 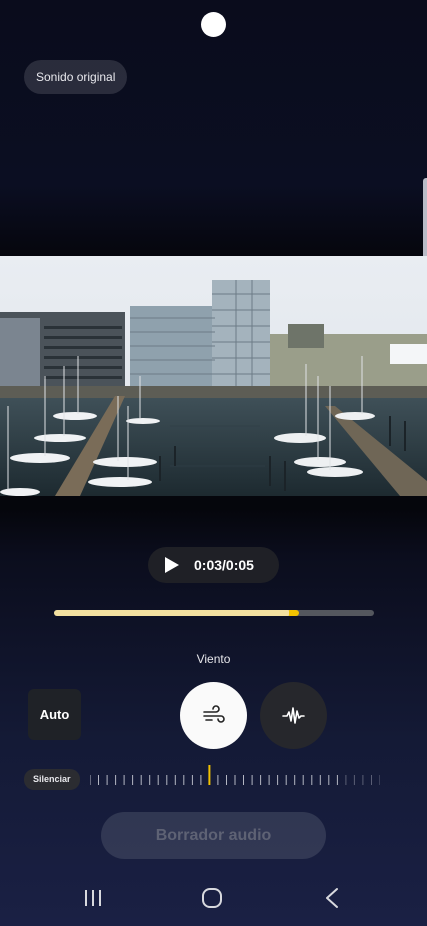 I want to click on wind-icon, so click(x=214, y=714).